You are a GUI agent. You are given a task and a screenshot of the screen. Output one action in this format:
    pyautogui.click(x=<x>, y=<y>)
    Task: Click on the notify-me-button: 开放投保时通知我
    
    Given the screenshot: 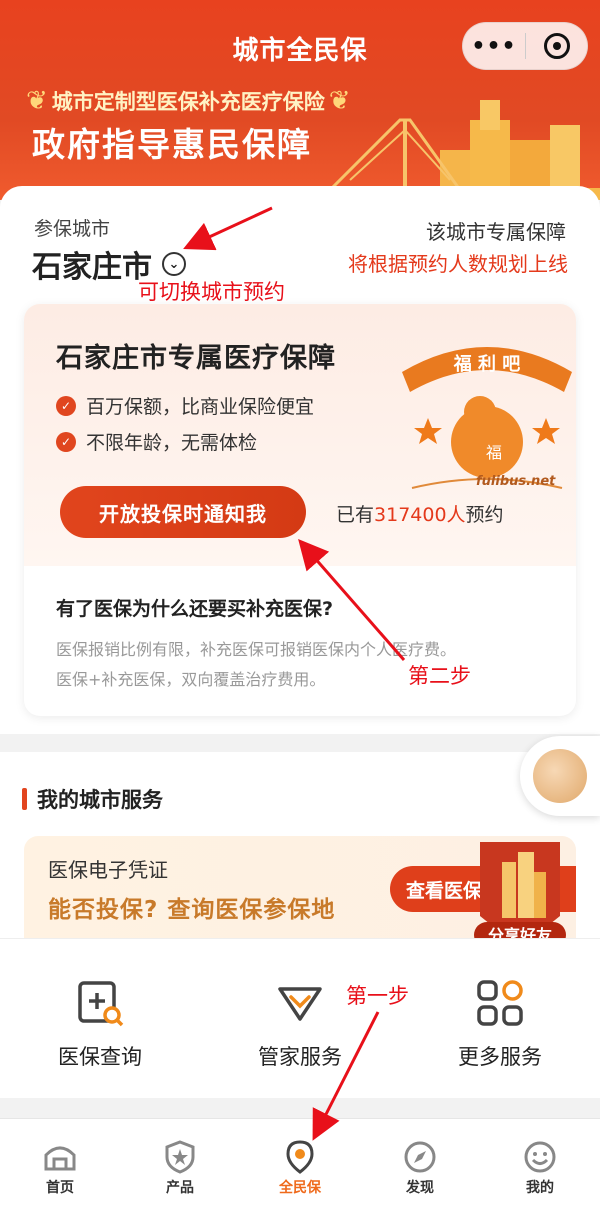 What is the action you would take?
    pyautogui.click(x=183, y=512)
    